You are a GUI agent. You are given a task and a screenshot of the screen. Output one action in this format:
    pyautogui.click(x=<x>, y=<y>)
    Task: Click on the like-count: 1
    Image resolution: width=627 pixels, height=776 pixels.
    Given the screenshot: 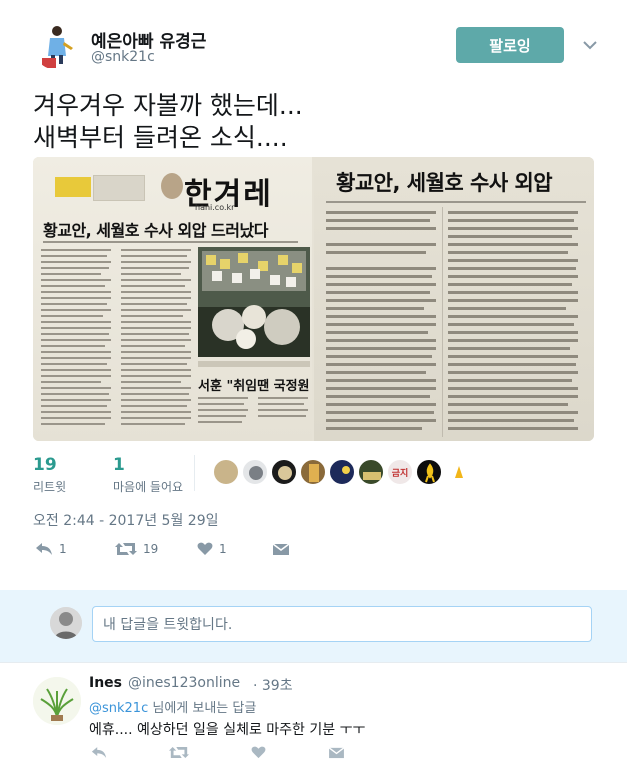 What is the action you would take?
    pyautogui.click(x=119, y=465)
    